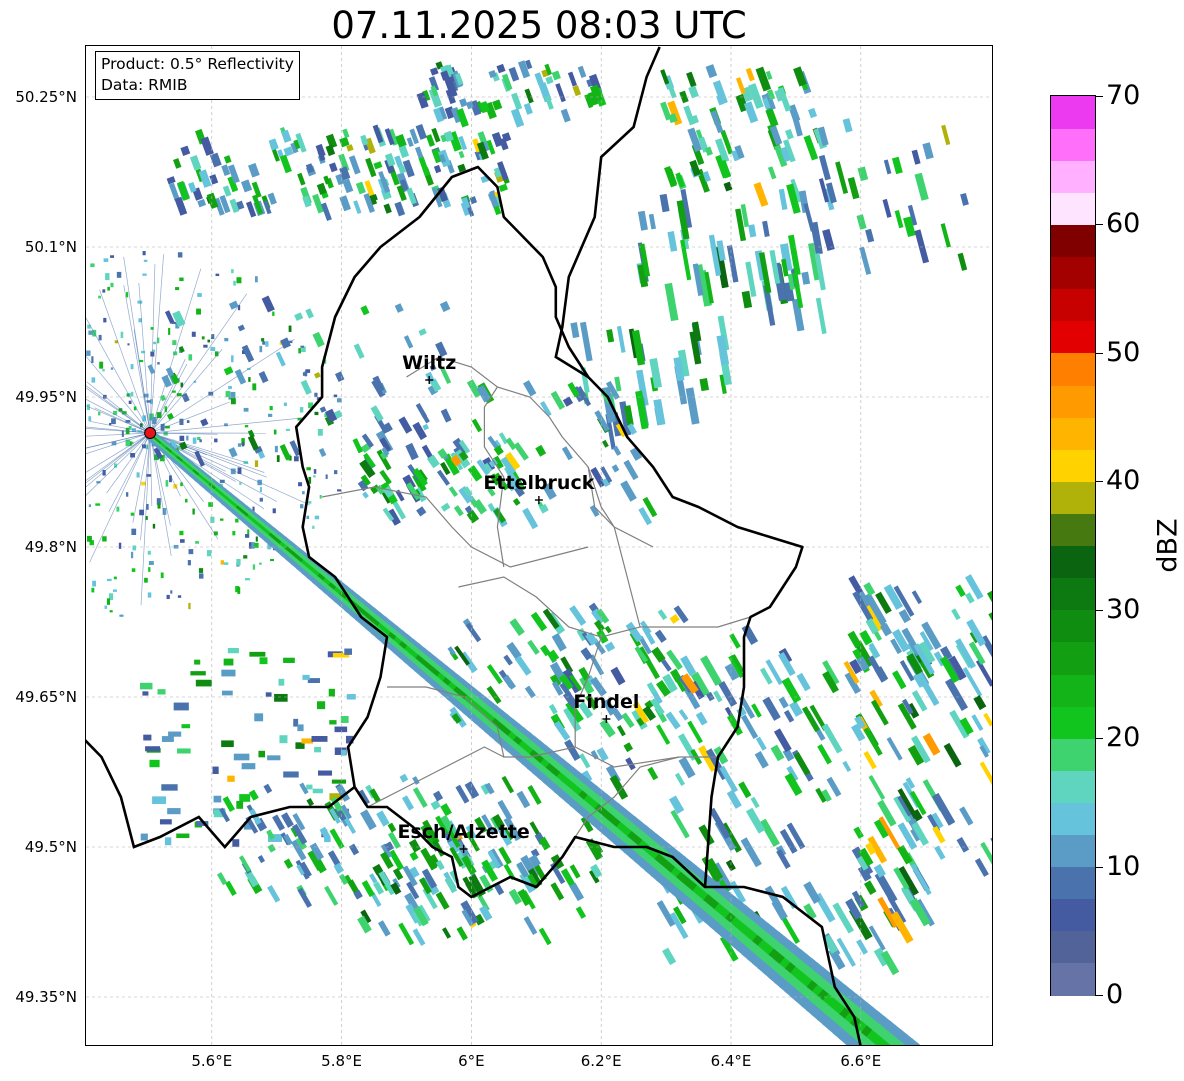  Describe the element at coordinates (342, 1061) in the screenshot. I see `lon-tick-label: 5.8°E` at that location.